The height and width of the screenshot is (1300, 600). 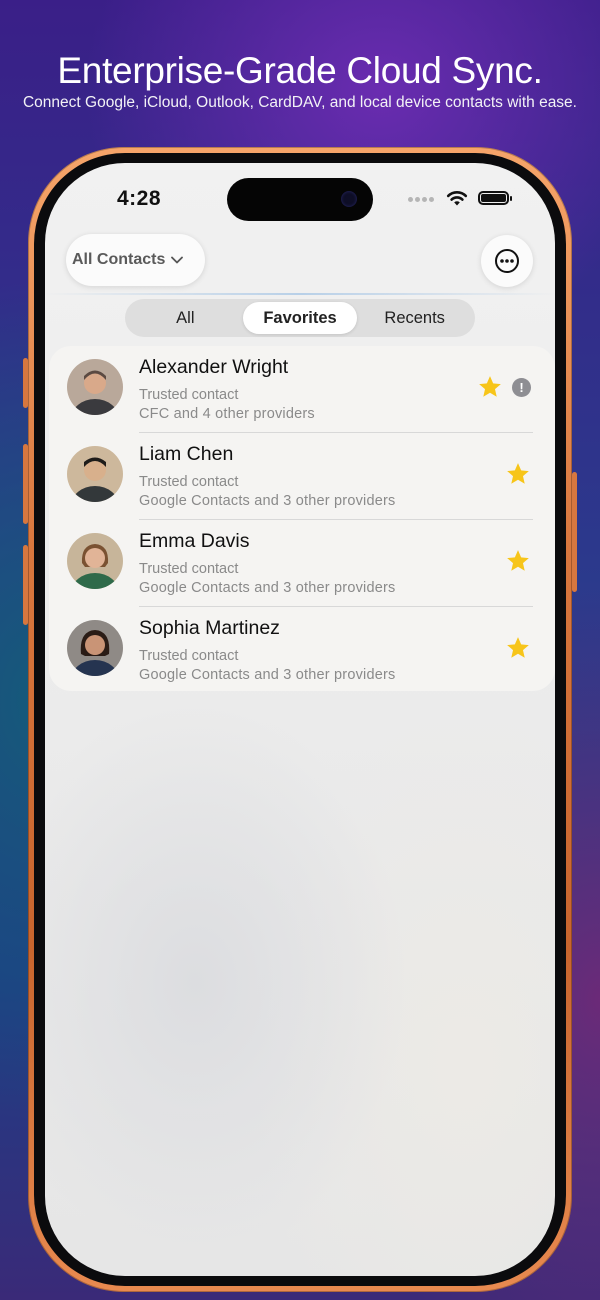 What do you see at coordinates (414, 318) in the screenshot?
I see `tab-recents: Recents` at bounding box center [414, 318].